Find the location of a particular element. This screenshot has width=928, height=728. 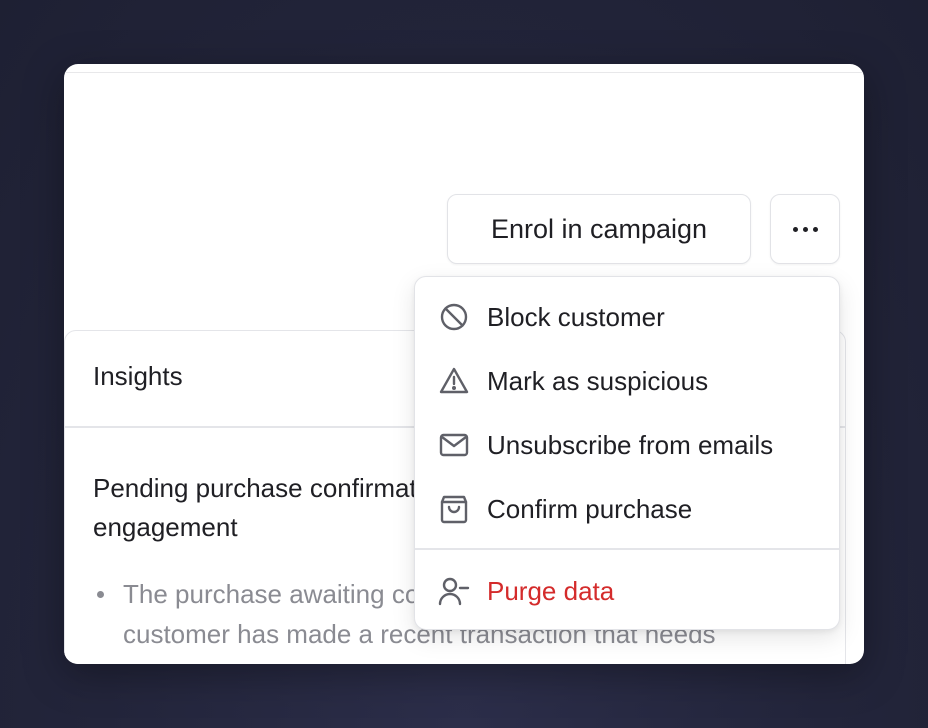

menu-item-block-customer: Block customer is located at coordinates (627, 317).